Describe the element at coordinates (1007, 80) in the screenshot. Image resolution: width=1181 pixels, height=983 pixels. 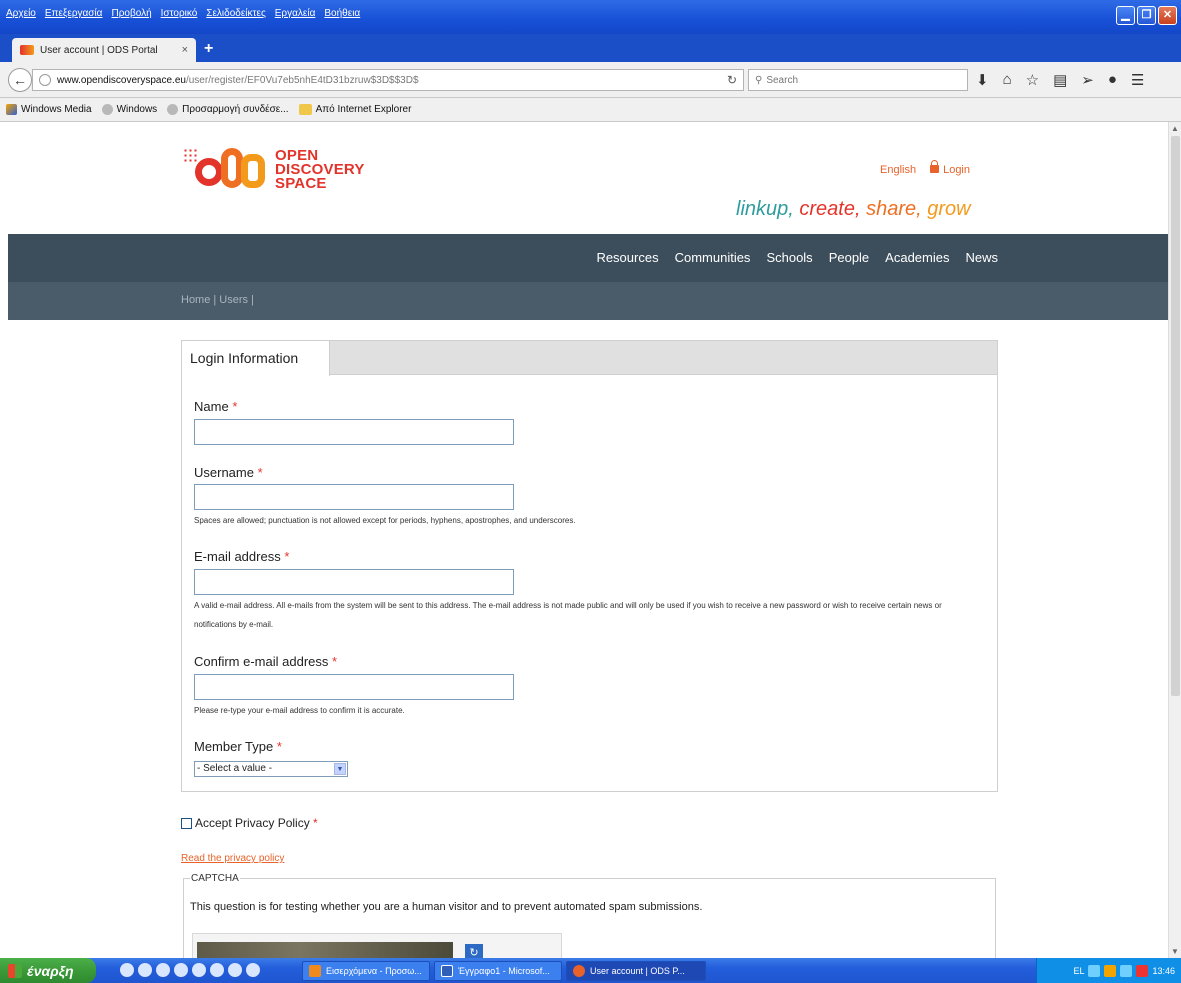
I see `home-icon: ⌂` at that location.